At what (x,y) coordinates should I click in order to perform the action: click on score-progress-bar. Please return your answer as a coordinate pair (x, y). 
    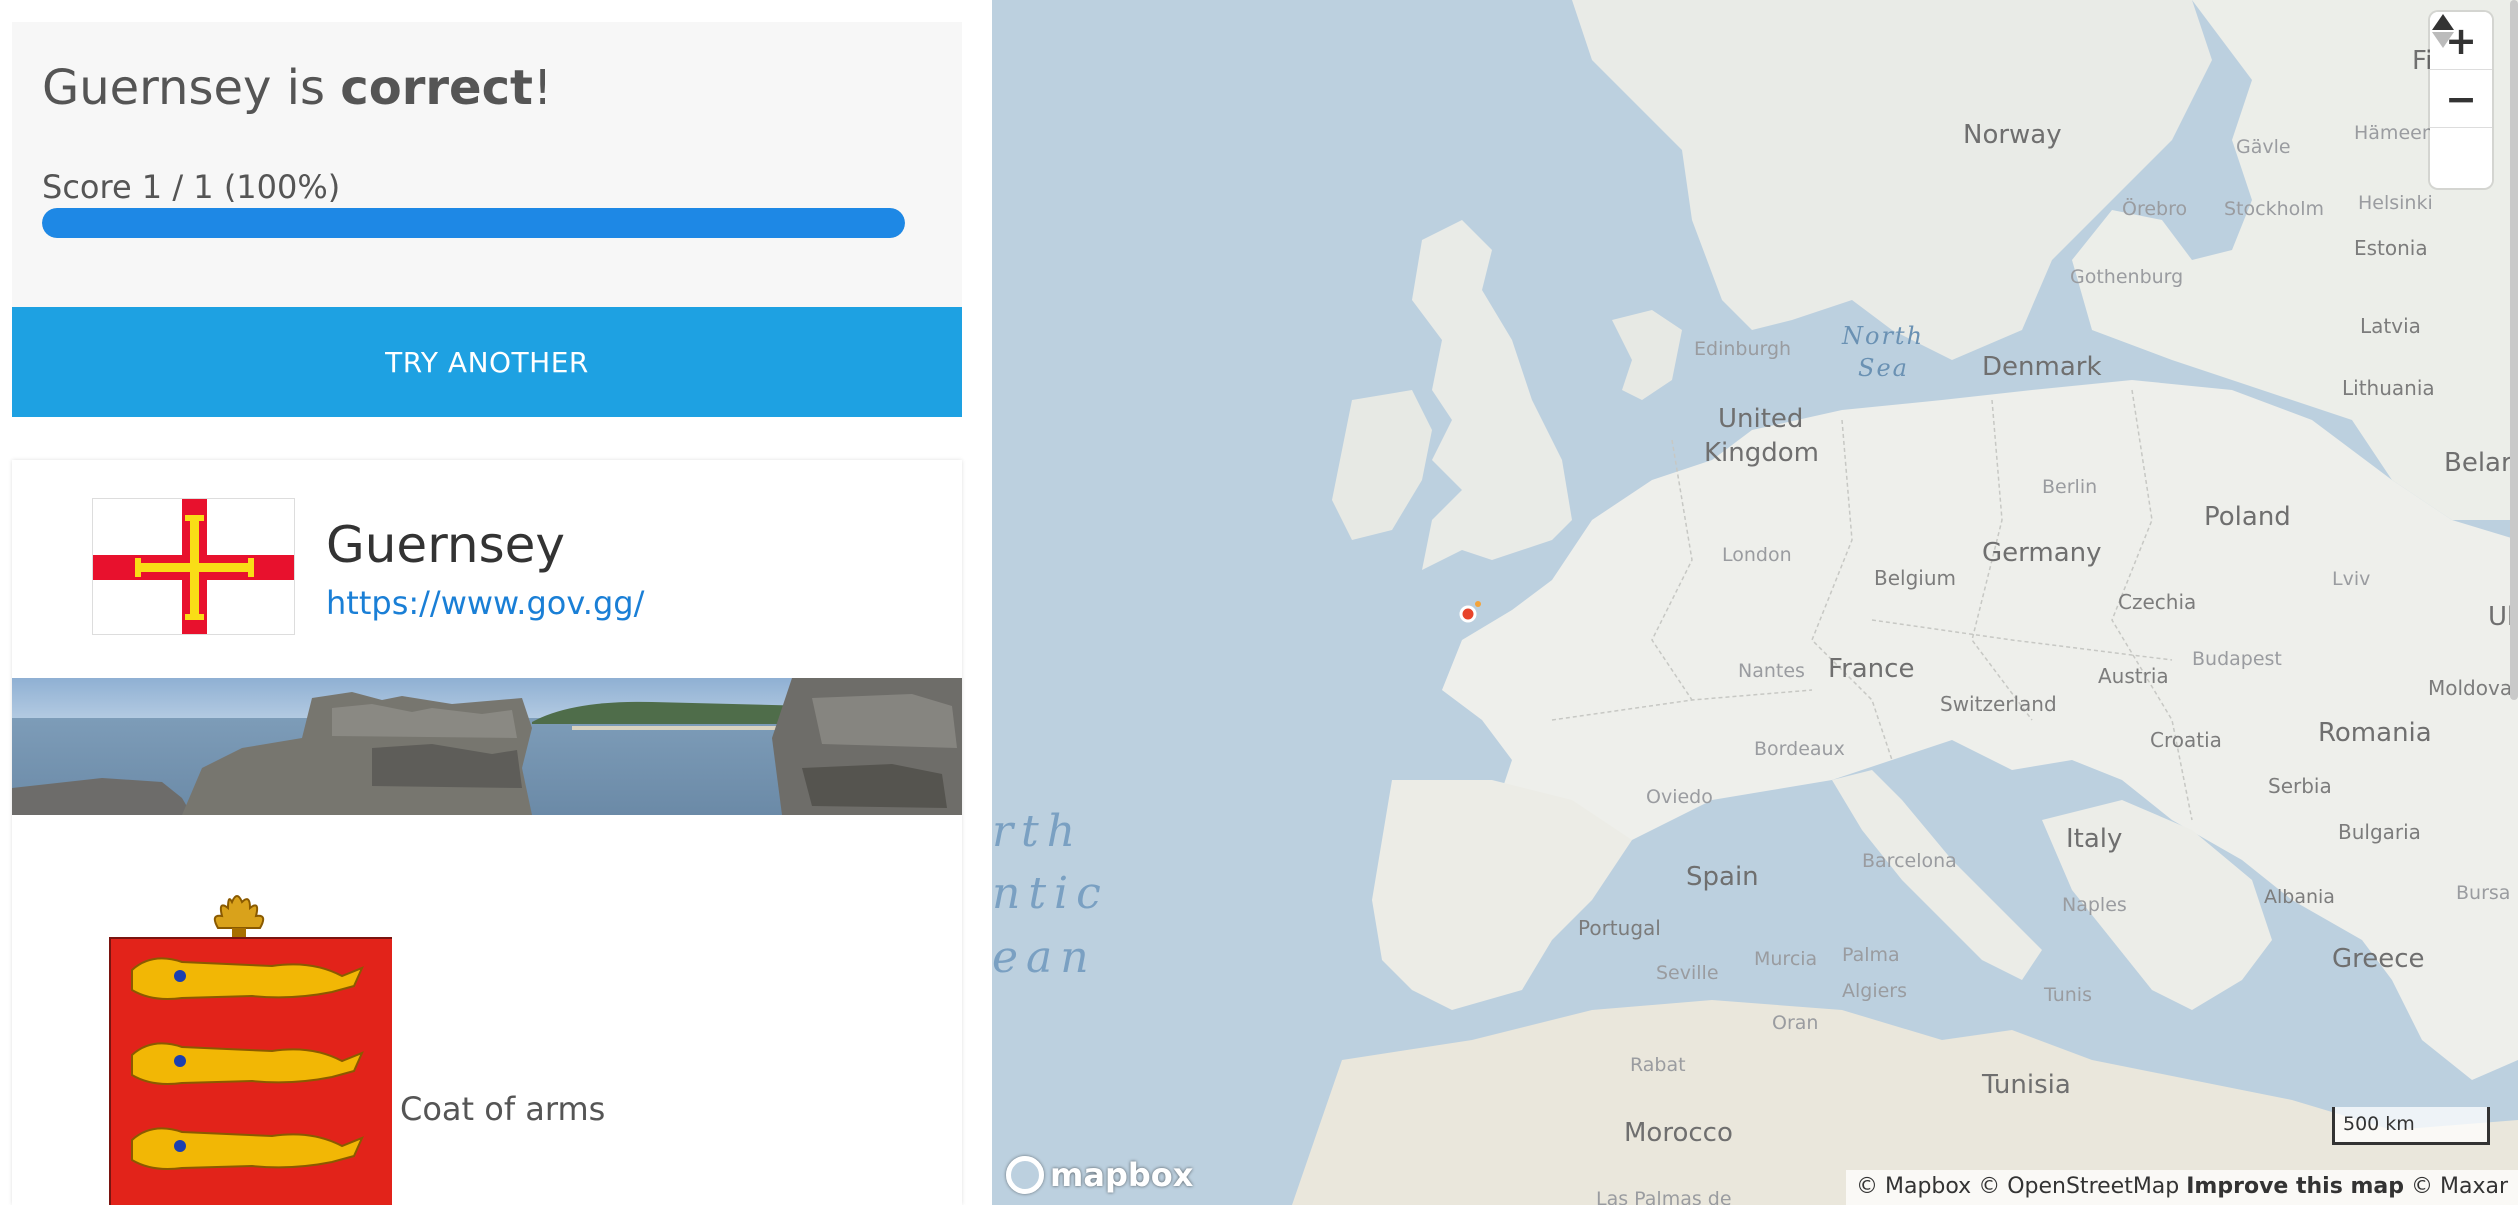
    Looking at the image, I should click on (473, 223).